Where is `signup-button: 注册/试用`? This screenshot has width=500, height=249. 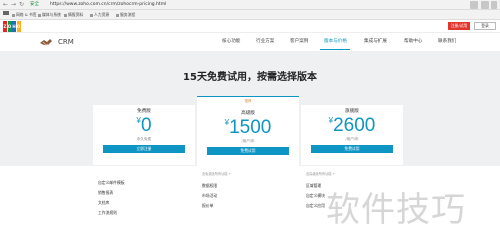 signup-button: 注册/试用 is located at coordinates (459, 26).